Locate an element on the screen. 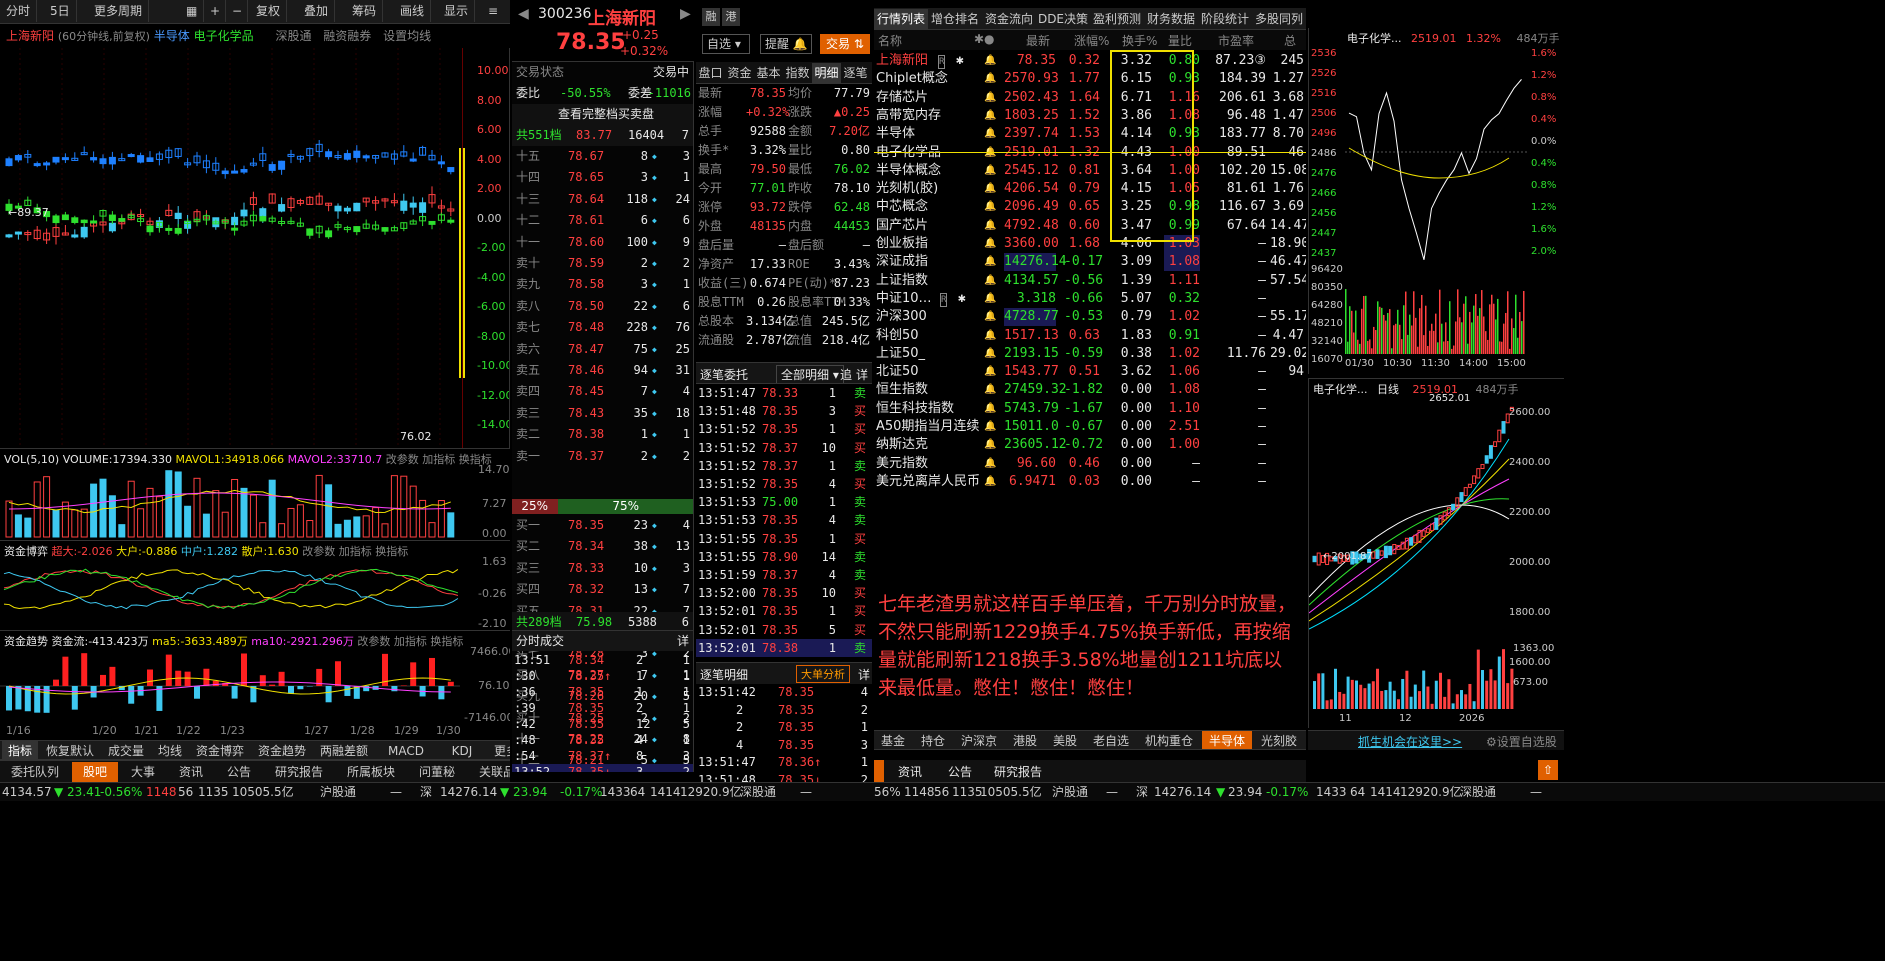  indicator-tab: 资金趋势 is located at coordinates (282, 750).